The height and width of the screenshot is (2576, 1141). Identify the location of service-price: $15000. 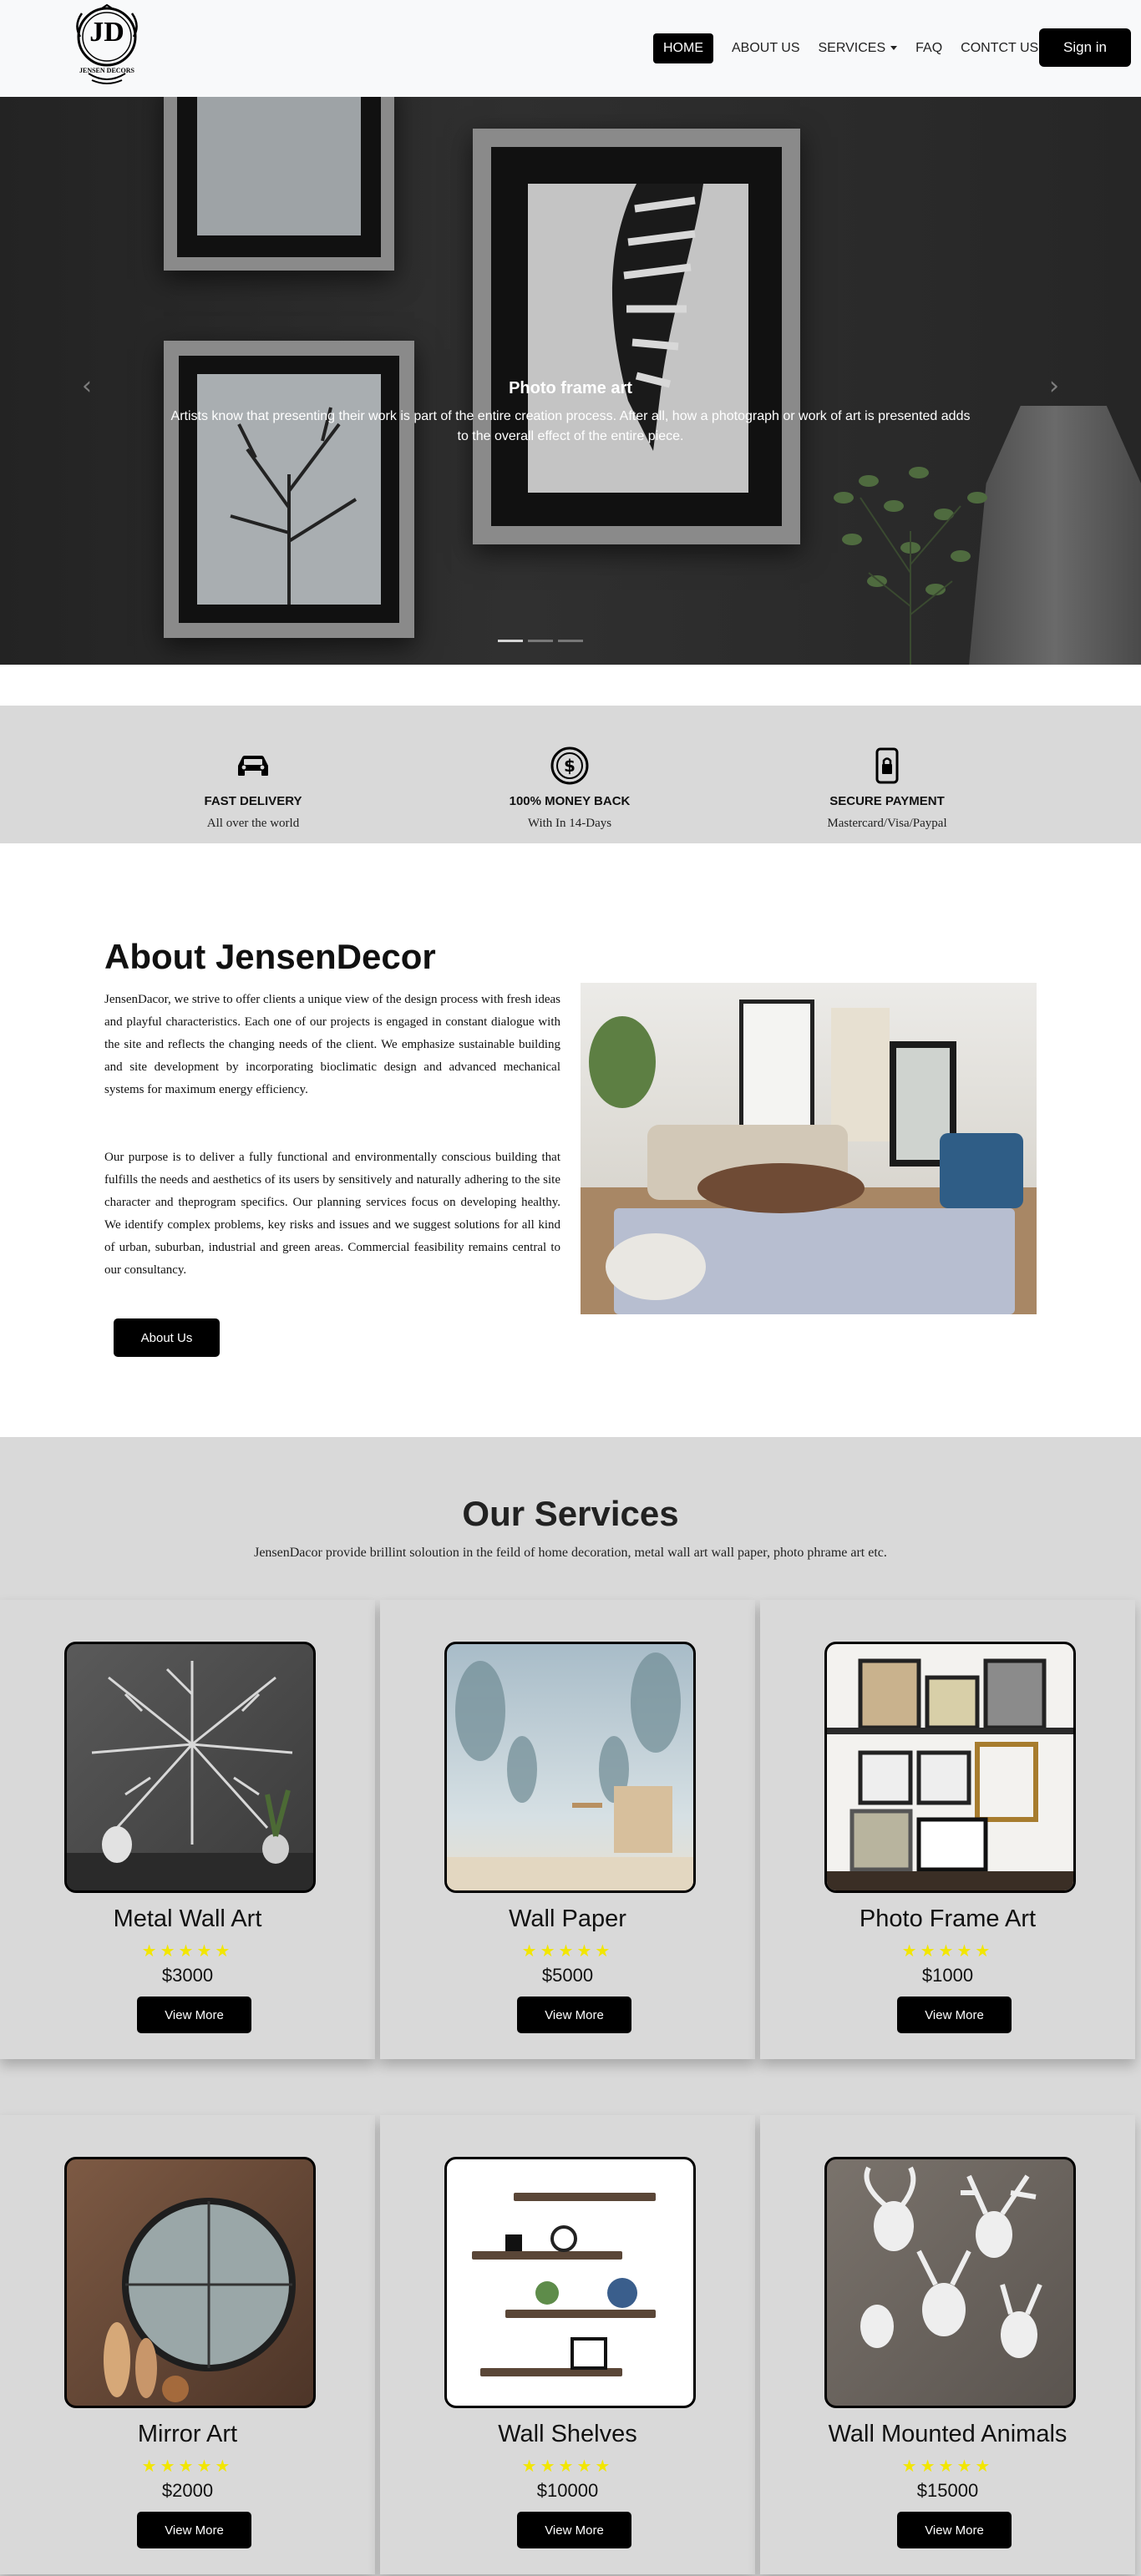
(947, 2490).